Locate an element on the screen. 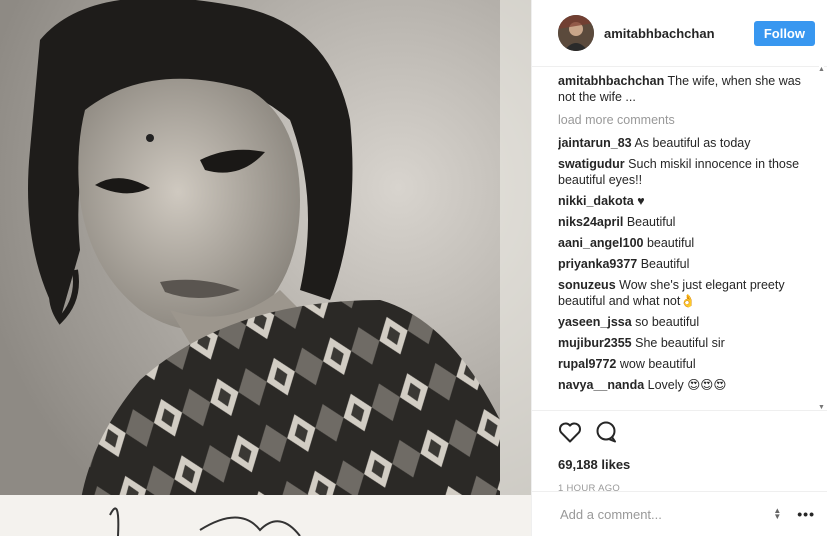  add-comment-input is located at coordinates (665, 514).